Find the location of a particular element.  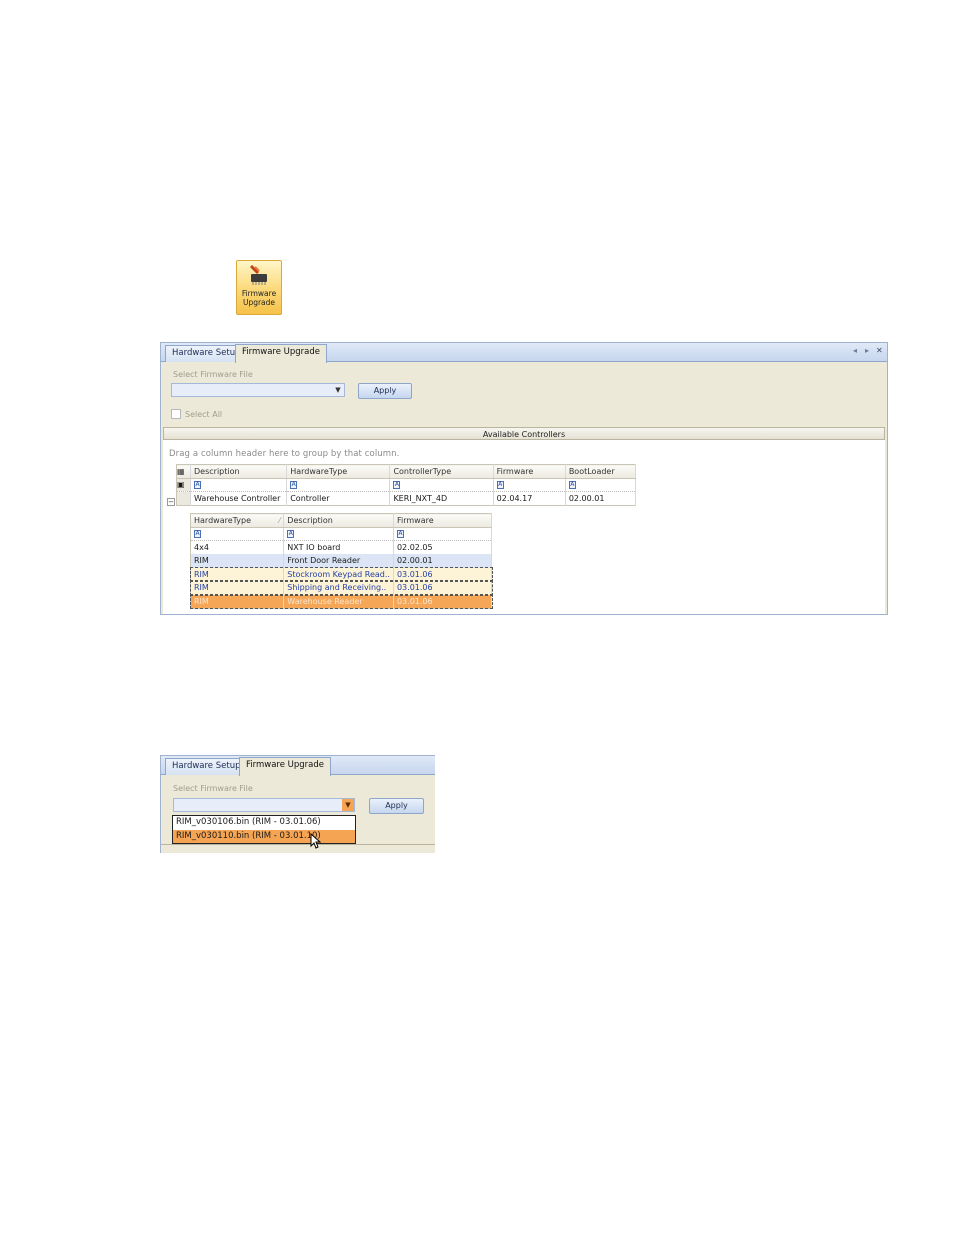

available-controllers-header: Available Controllers is located at coordinates (524, 433).